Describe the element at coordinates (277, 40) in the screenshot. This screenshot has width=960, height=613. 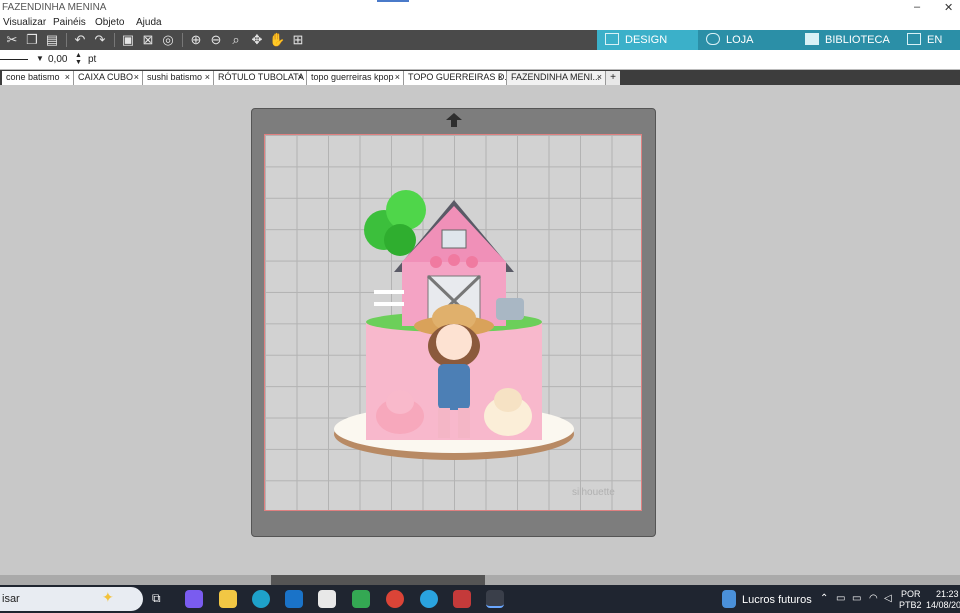
I see `pan-icon: ✋` at that location.